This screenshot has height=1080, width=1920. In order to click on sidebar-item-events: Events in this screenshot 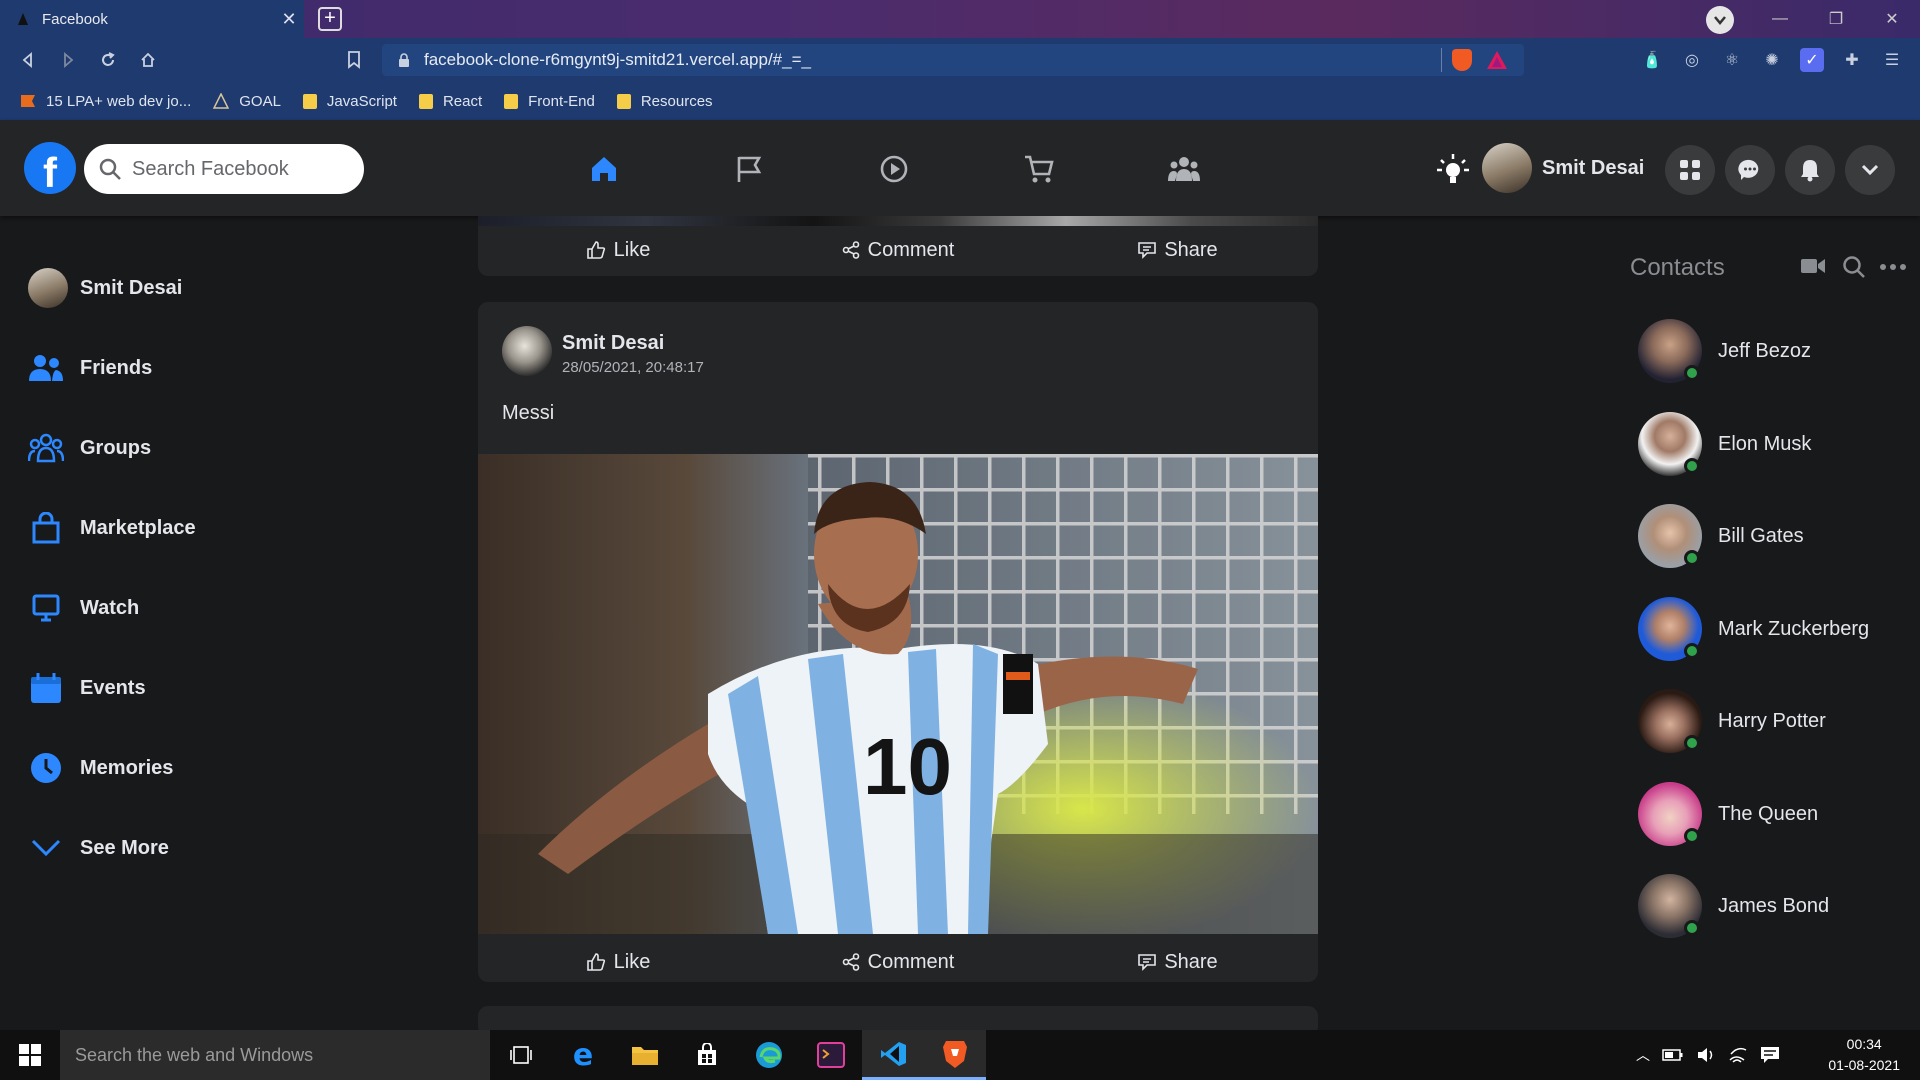, I will do `click(87, 688)`.